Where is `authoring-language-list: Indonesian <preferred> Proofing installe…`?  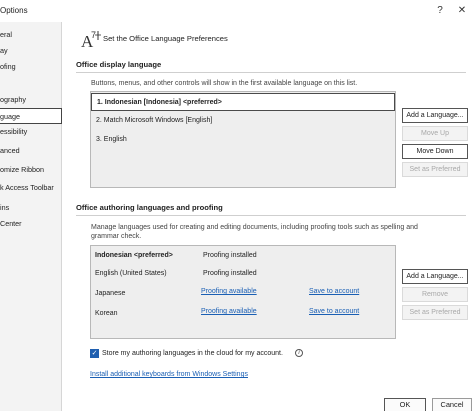
authoring-language-list: Indonesian <preferred> Proofing installe… is located at coordinates (243, 292).